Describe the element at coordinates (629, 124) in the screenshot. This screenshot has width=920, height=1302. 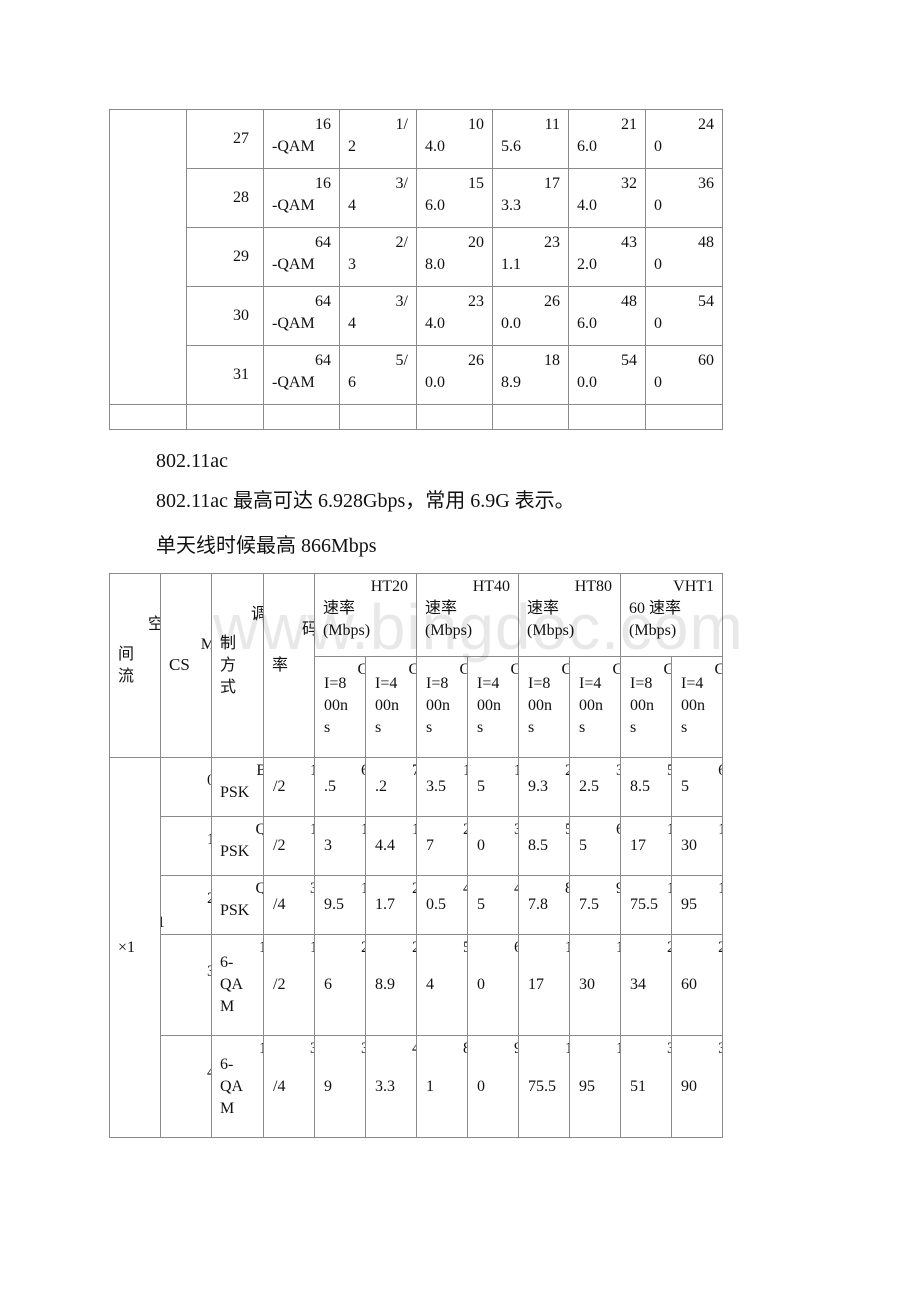
I see `cell-line-1: 21` at that location.